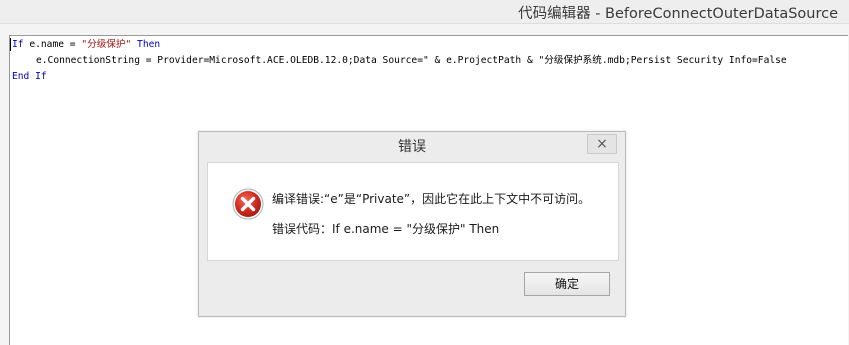 This screenshot has width=849, height=345. I want to click on dialog-footer: 确定, so click(412, 288).